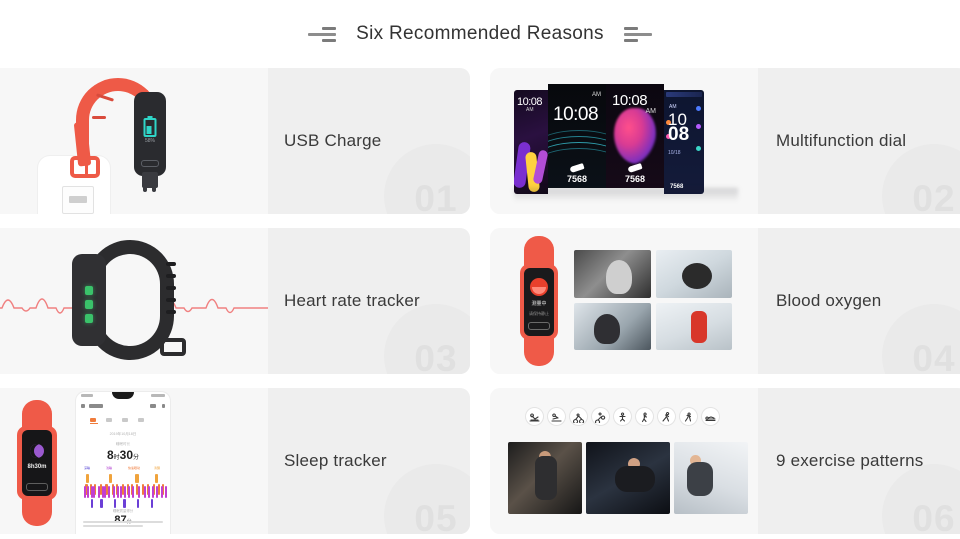 The height and width of the screenshot is (539, 960). Describe the element at coordinates (841, 140) in the screenshot. I see `card-label: Multifunction dial` at that location.